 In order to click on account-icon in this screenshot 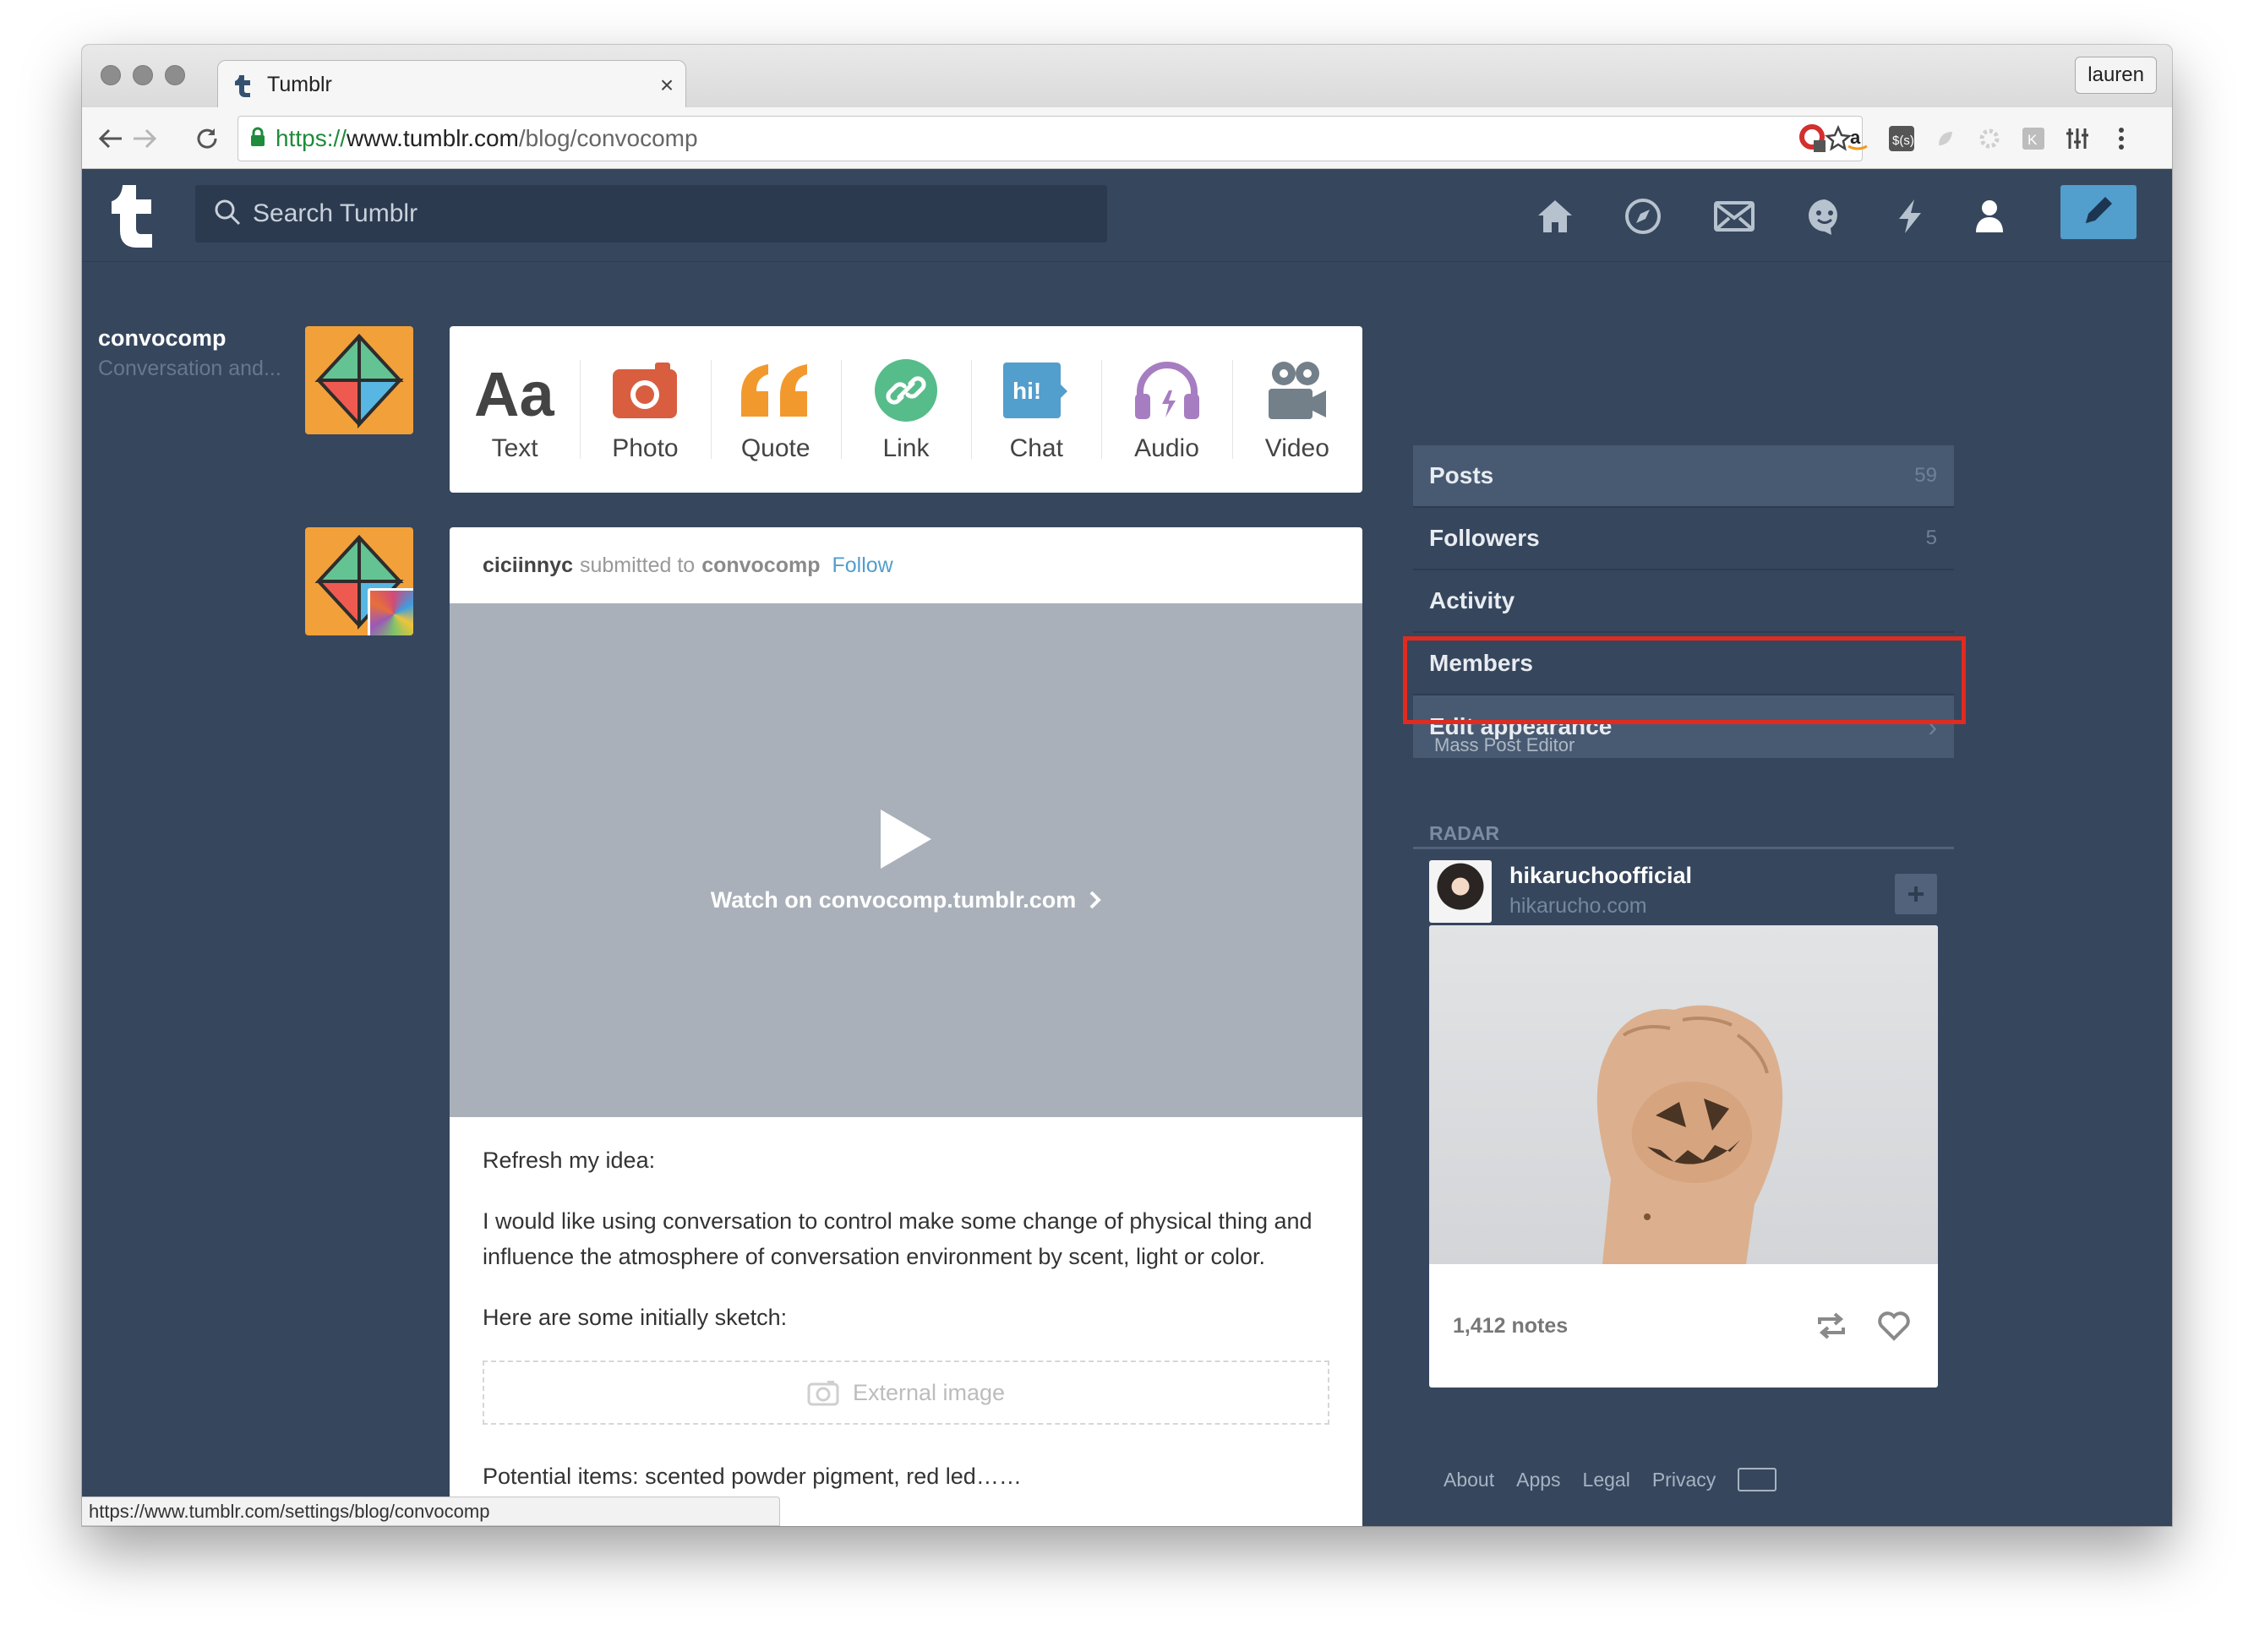, I will do `click(1989, 217)`.